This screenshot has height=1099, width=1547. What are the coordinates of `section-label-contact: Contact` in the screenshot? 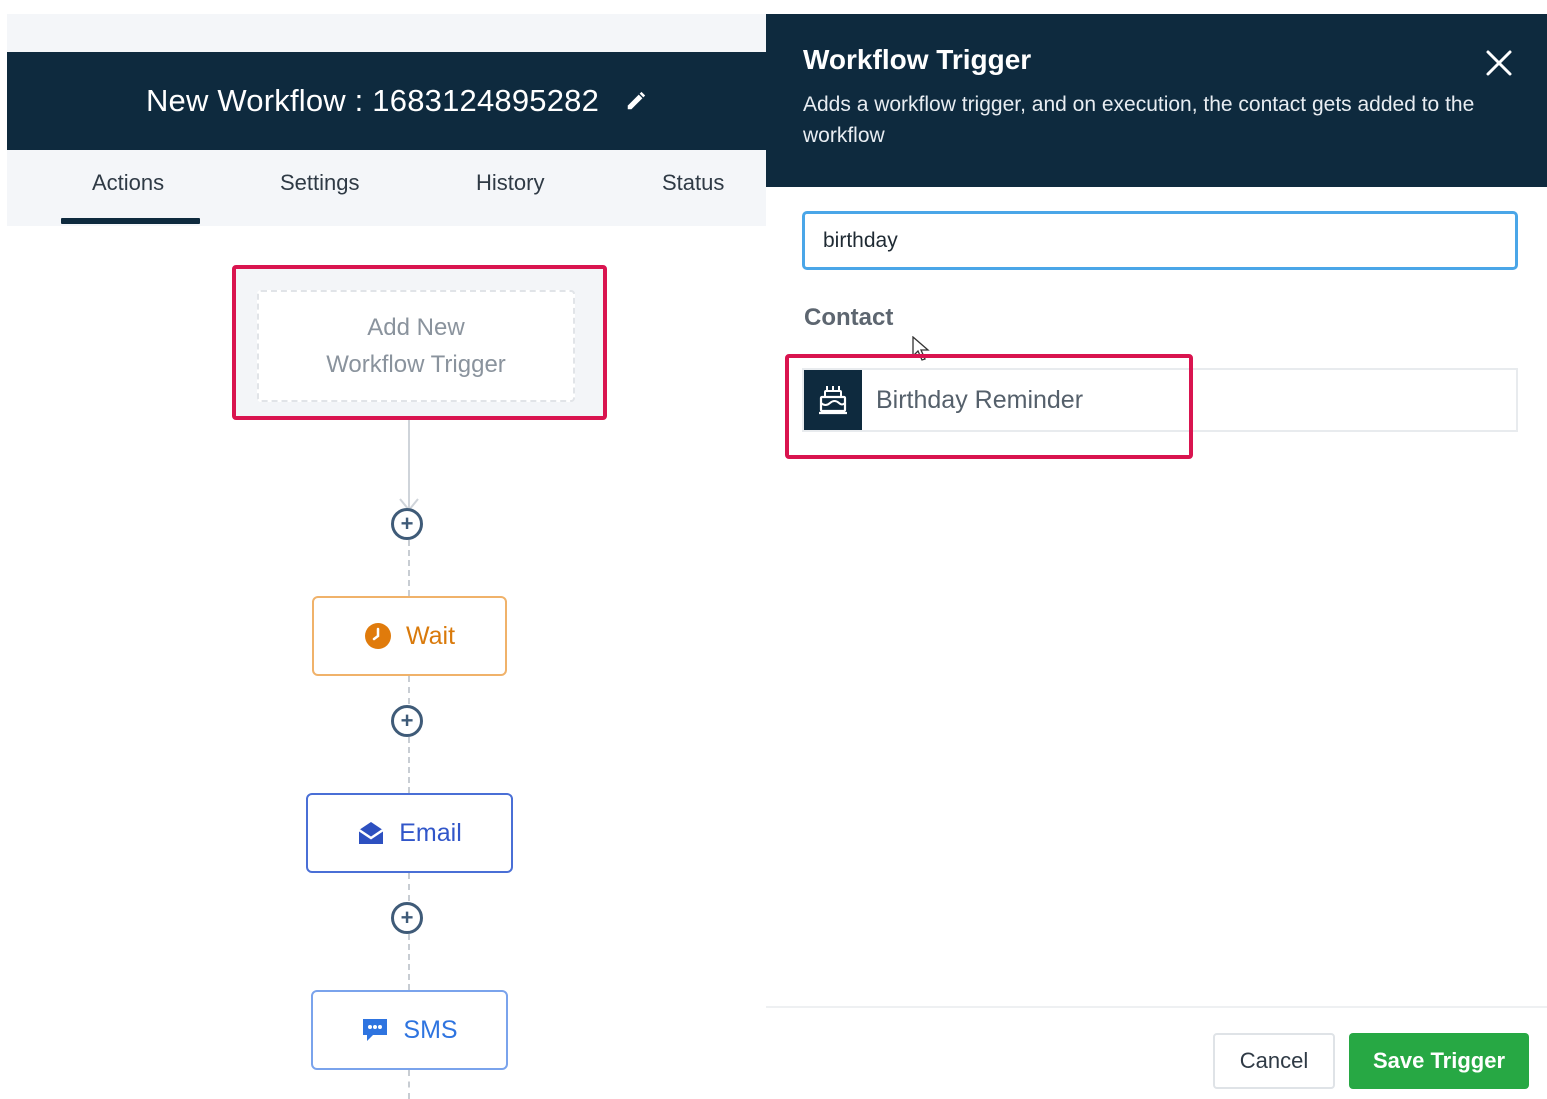 It's located at (849, 317).